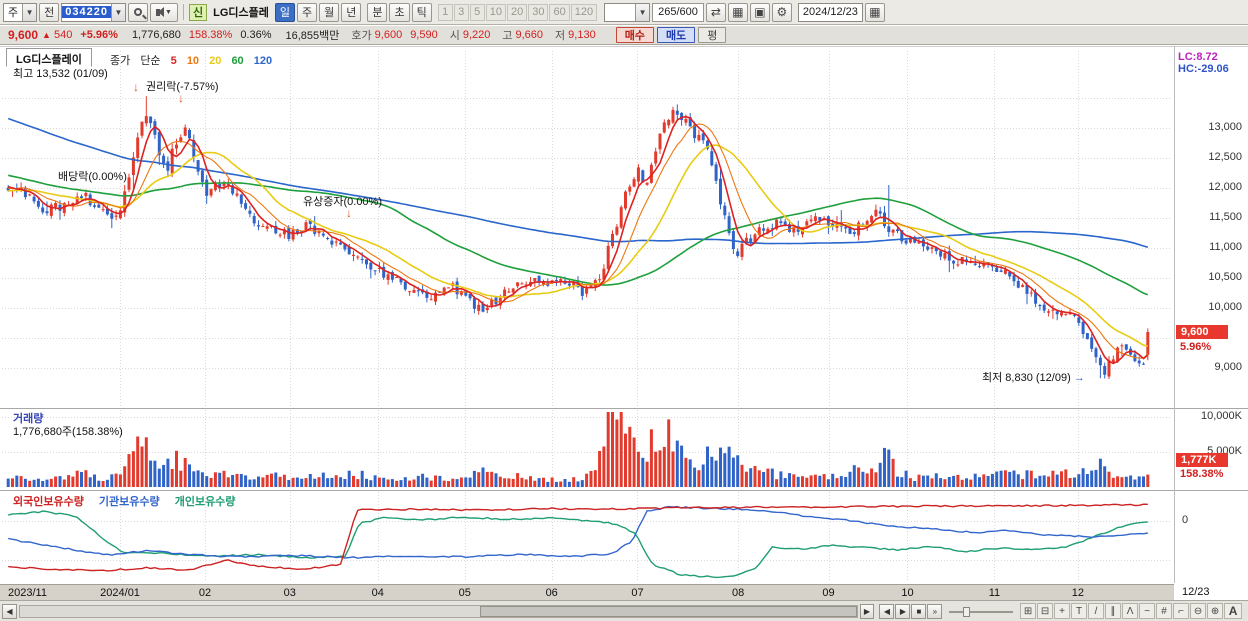  Describe the element at coordinates (715, 12) in the screenshot. I see `compare-icon: ⇄` at that location.